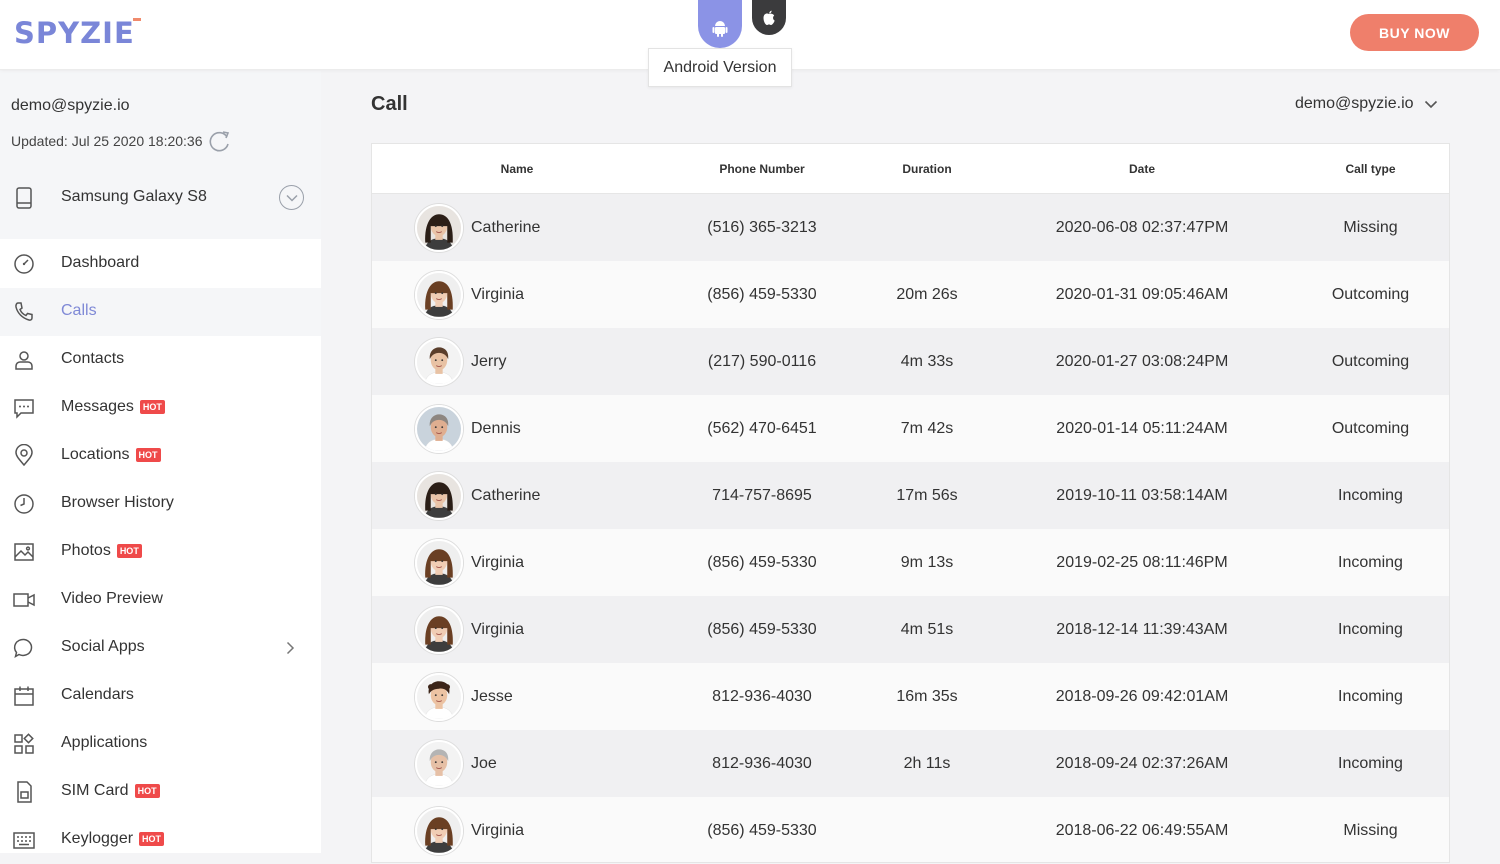 The width and height of the screenshot is (1500, 864). What do you see at coordinates (160, 312) in the screenshot?
I see `sidebar-item-calls: Calls` at bounding box center [160, 312].